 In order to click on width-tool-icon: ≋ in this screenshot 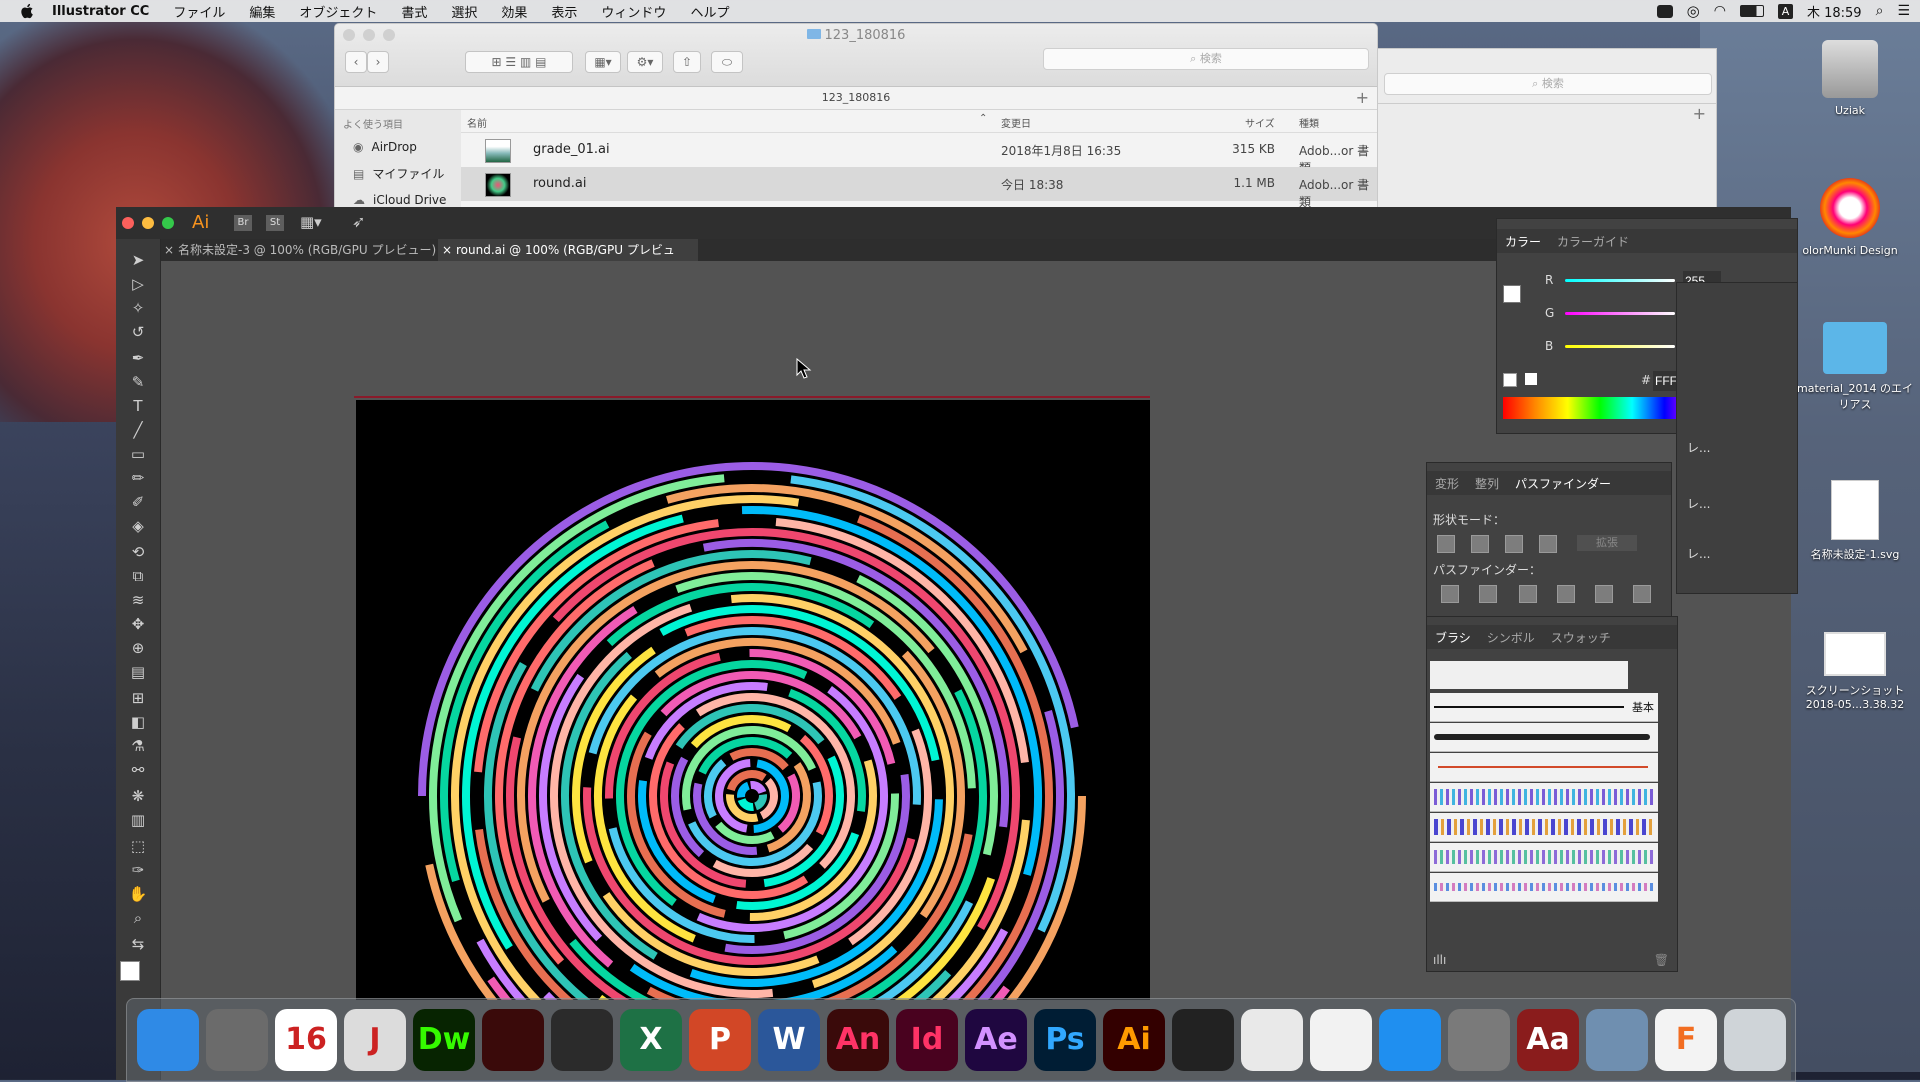, I will do `click(138, 600)`.